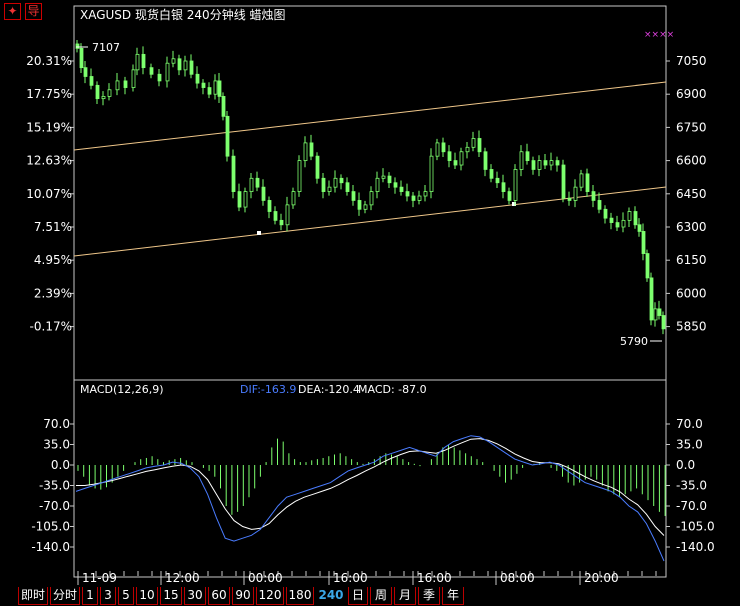 This screenshot has width=740, height=606. I want to click on tab-1: 1, so click(90, 596).